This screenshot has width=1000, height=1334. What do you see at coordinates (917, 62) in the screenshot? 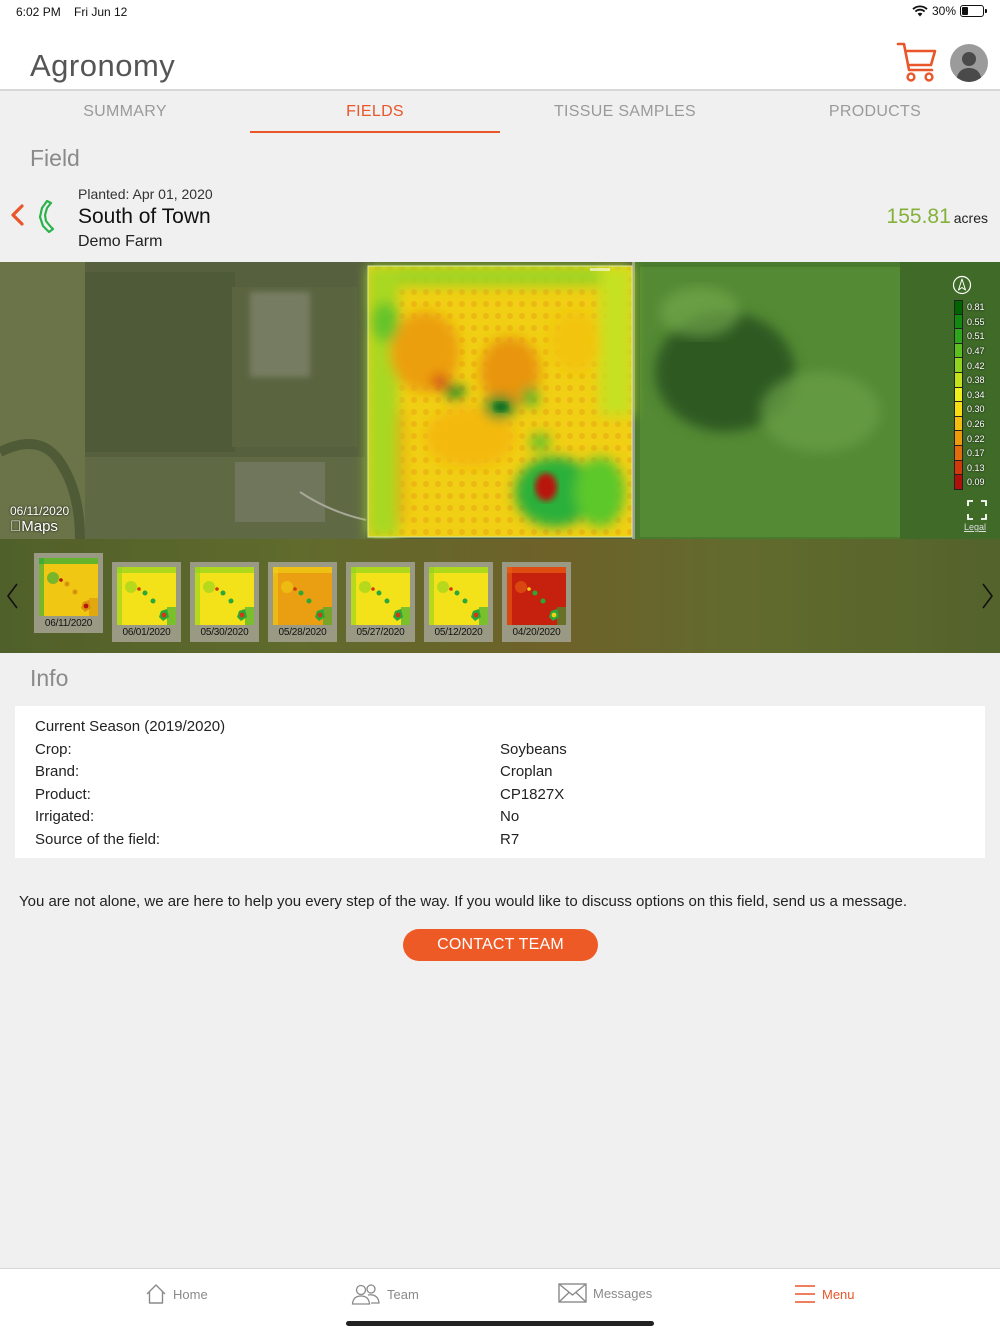
I see `cart-icon` at bounding box center [917, 62].